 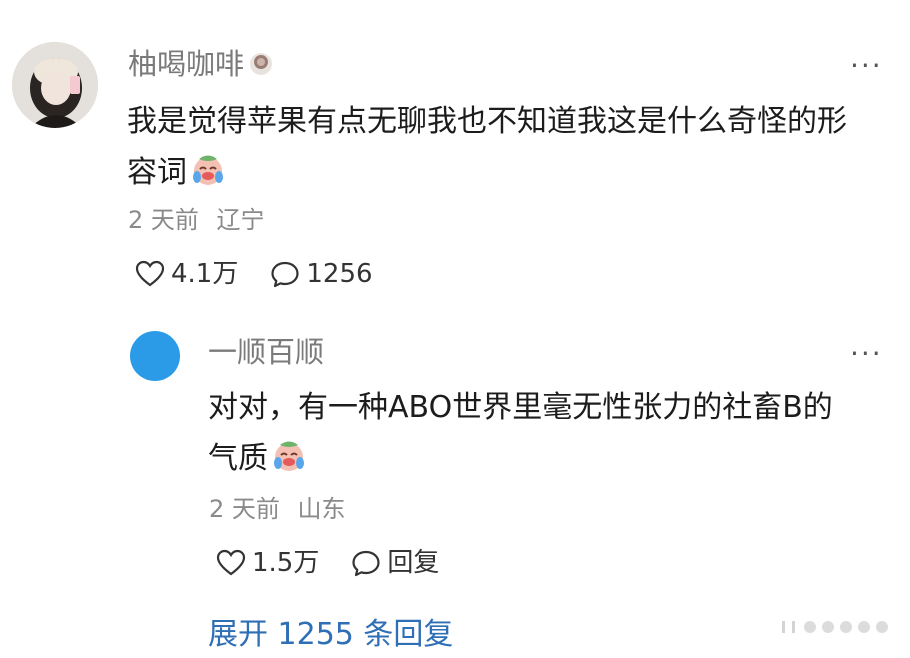 I want to click on comment-meta: 2 天前 山东, so click(x=277, y=509).